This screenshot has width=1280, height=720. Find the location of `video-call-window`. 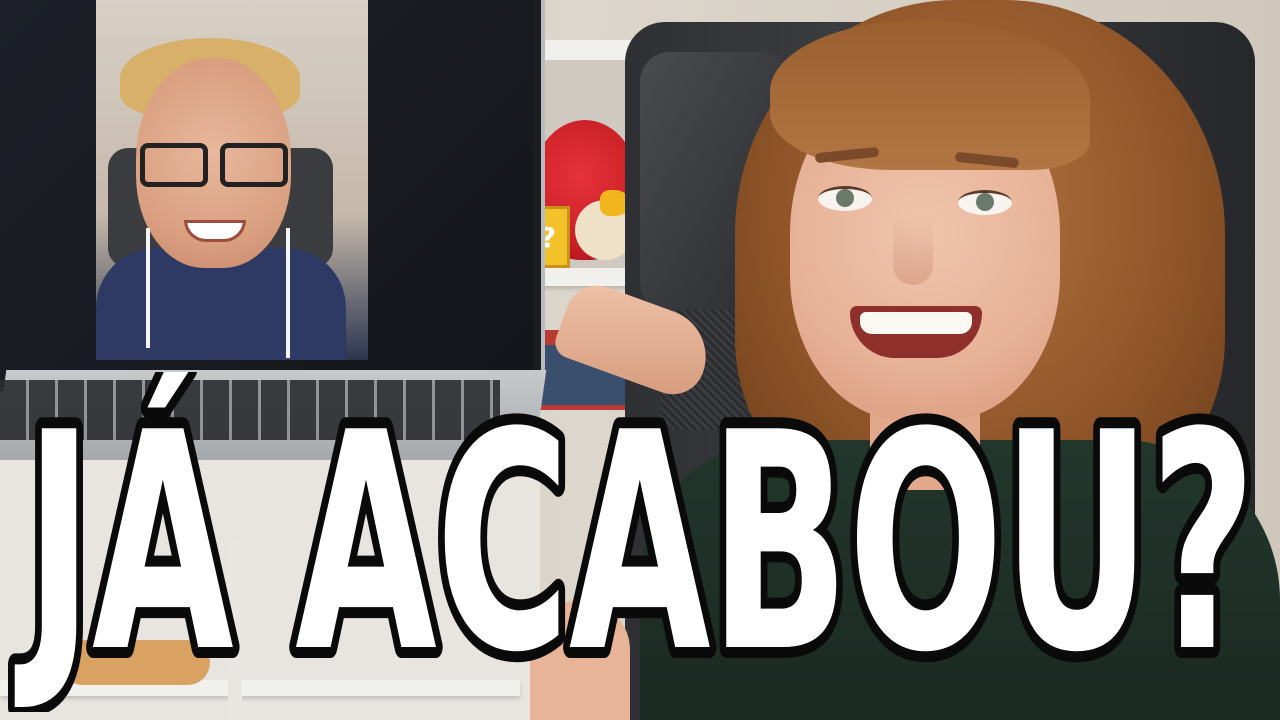

video-call-window is located at coordinates (232, 180).